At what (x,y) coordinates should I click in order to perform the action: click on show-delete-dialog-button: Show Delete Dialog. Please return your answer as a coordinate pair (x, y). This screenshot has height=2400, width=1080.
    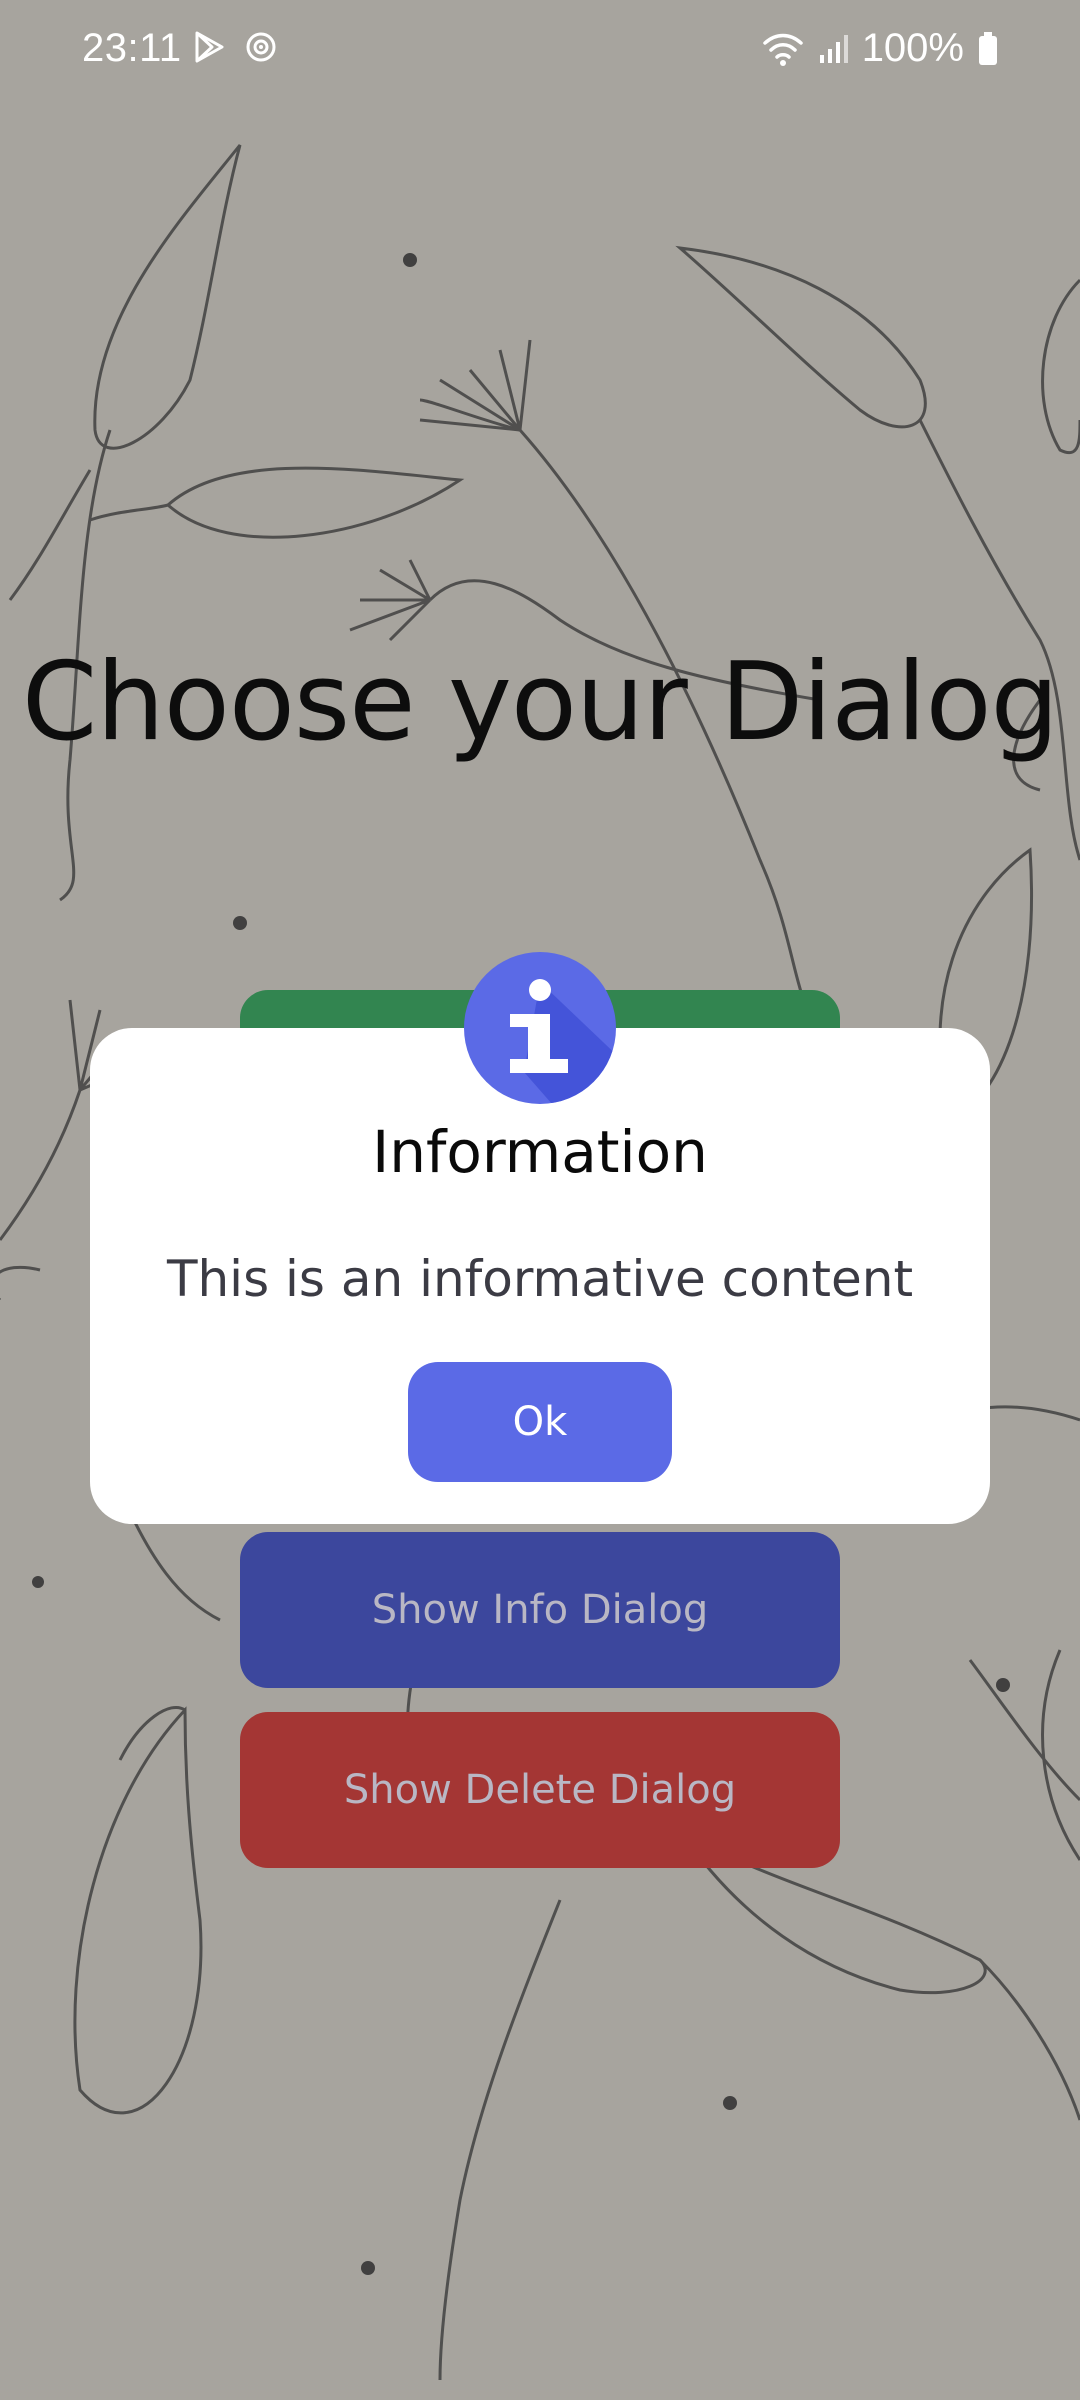
    Looking at the image, I should click on (540, 1790).